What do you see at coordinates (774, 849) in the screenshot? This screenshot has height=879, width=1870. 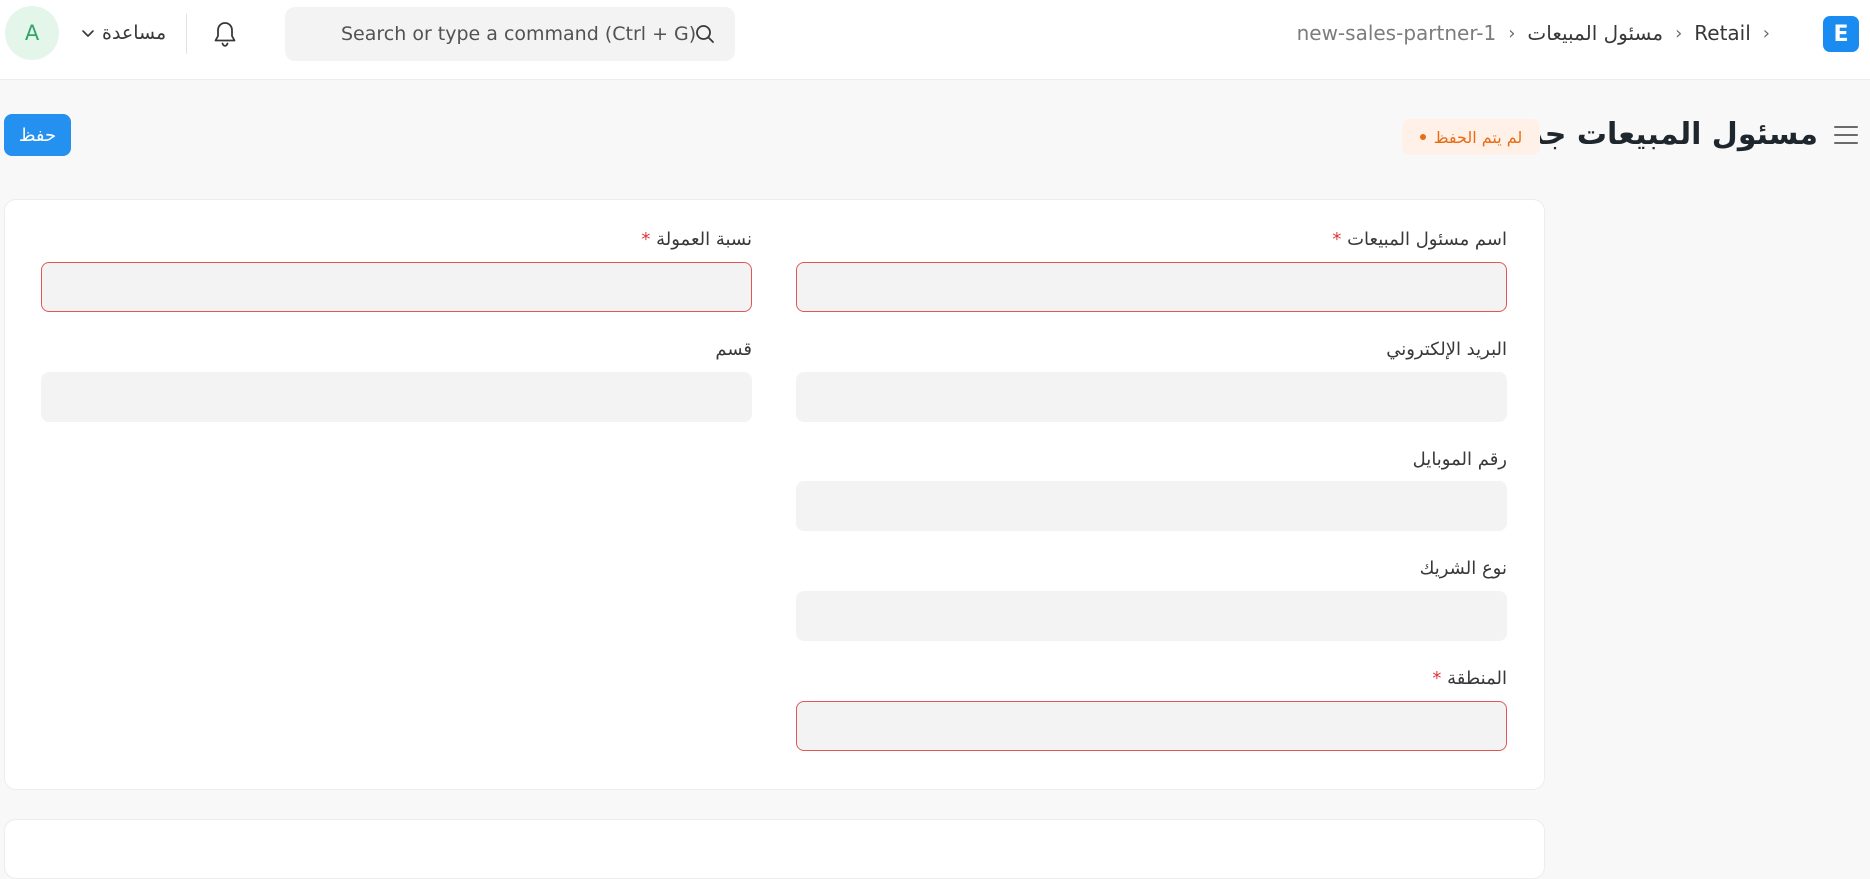 I see `form-card-next-section` at bounding box center [774, 849].